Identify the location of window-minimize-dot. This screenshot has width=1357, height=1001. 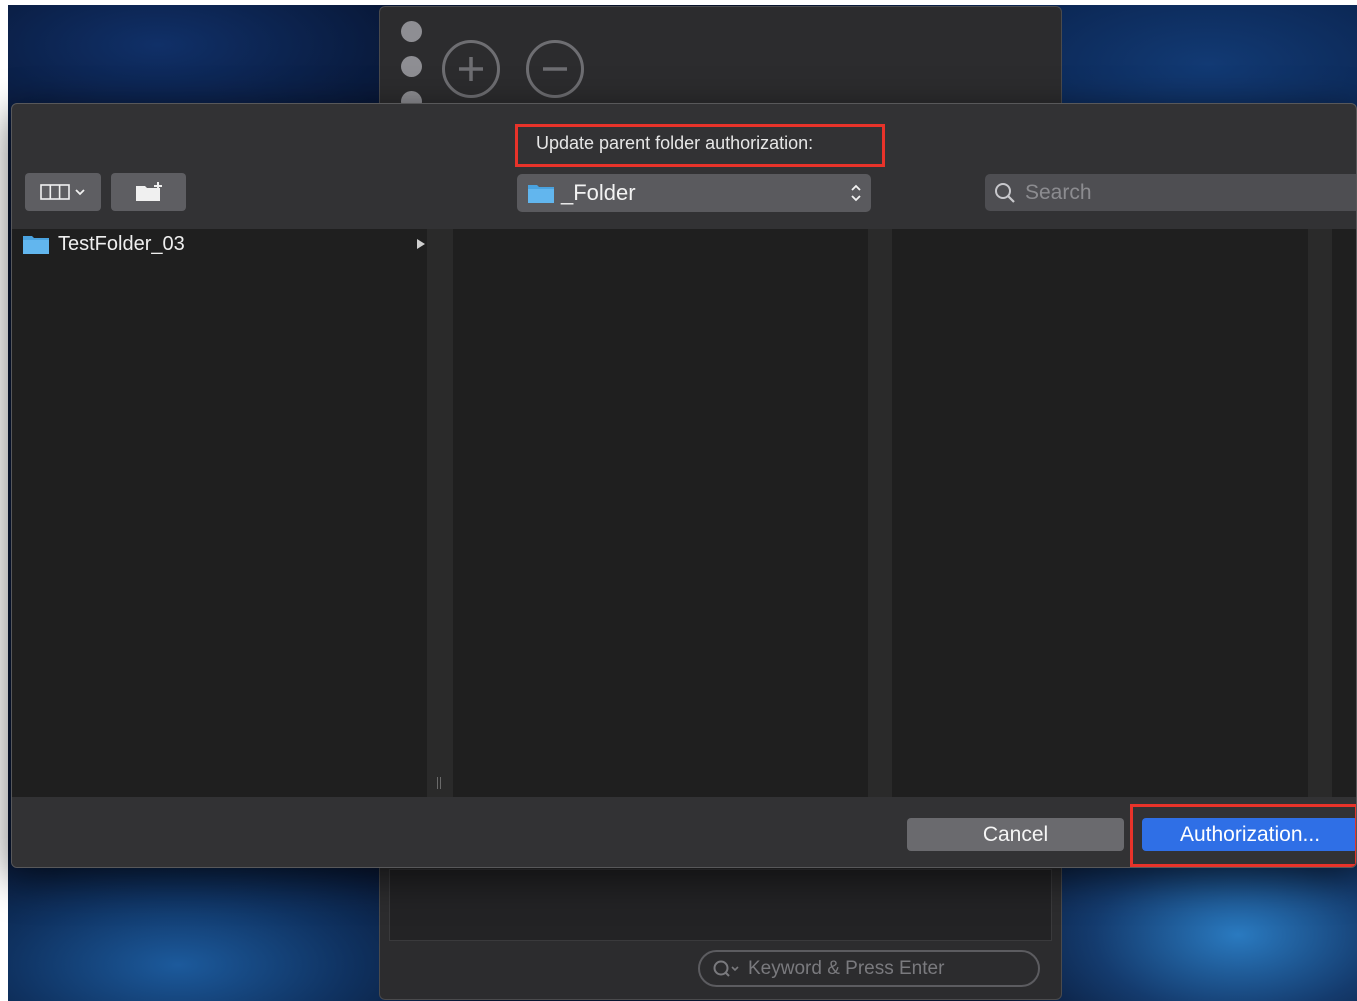
(411, 66).